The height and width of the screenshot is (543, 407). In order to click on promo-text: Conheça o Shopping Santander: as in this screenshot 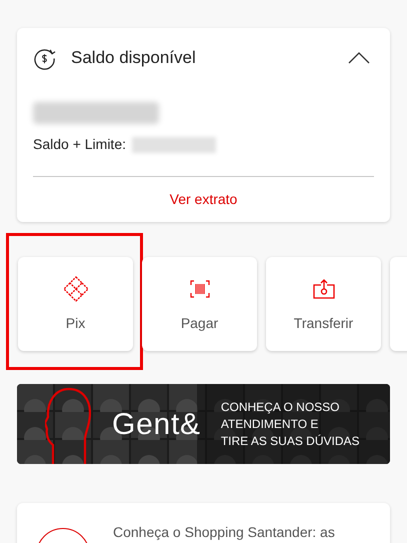, I will do `click(224, 532)`.